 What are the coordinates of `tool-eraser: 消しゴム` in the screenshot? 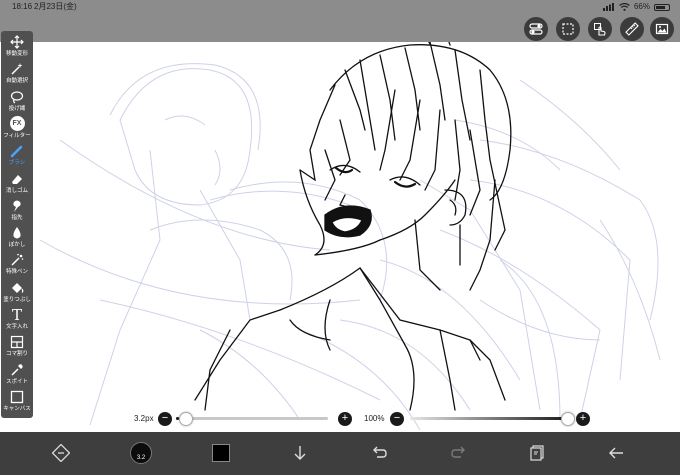 It's located at (17, 184).